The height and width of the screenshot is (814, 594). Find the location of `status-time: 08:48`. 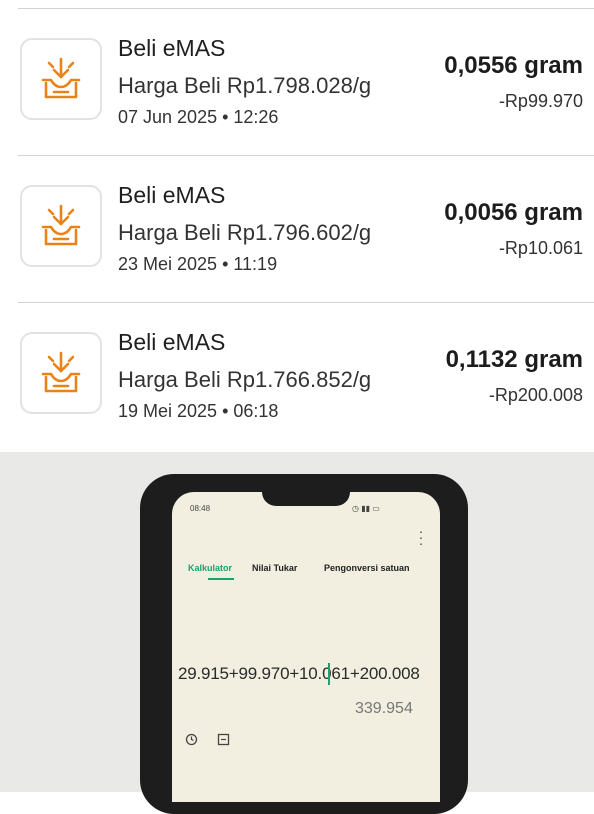

status-time: 08:48 is located at coordinates (200, 508).